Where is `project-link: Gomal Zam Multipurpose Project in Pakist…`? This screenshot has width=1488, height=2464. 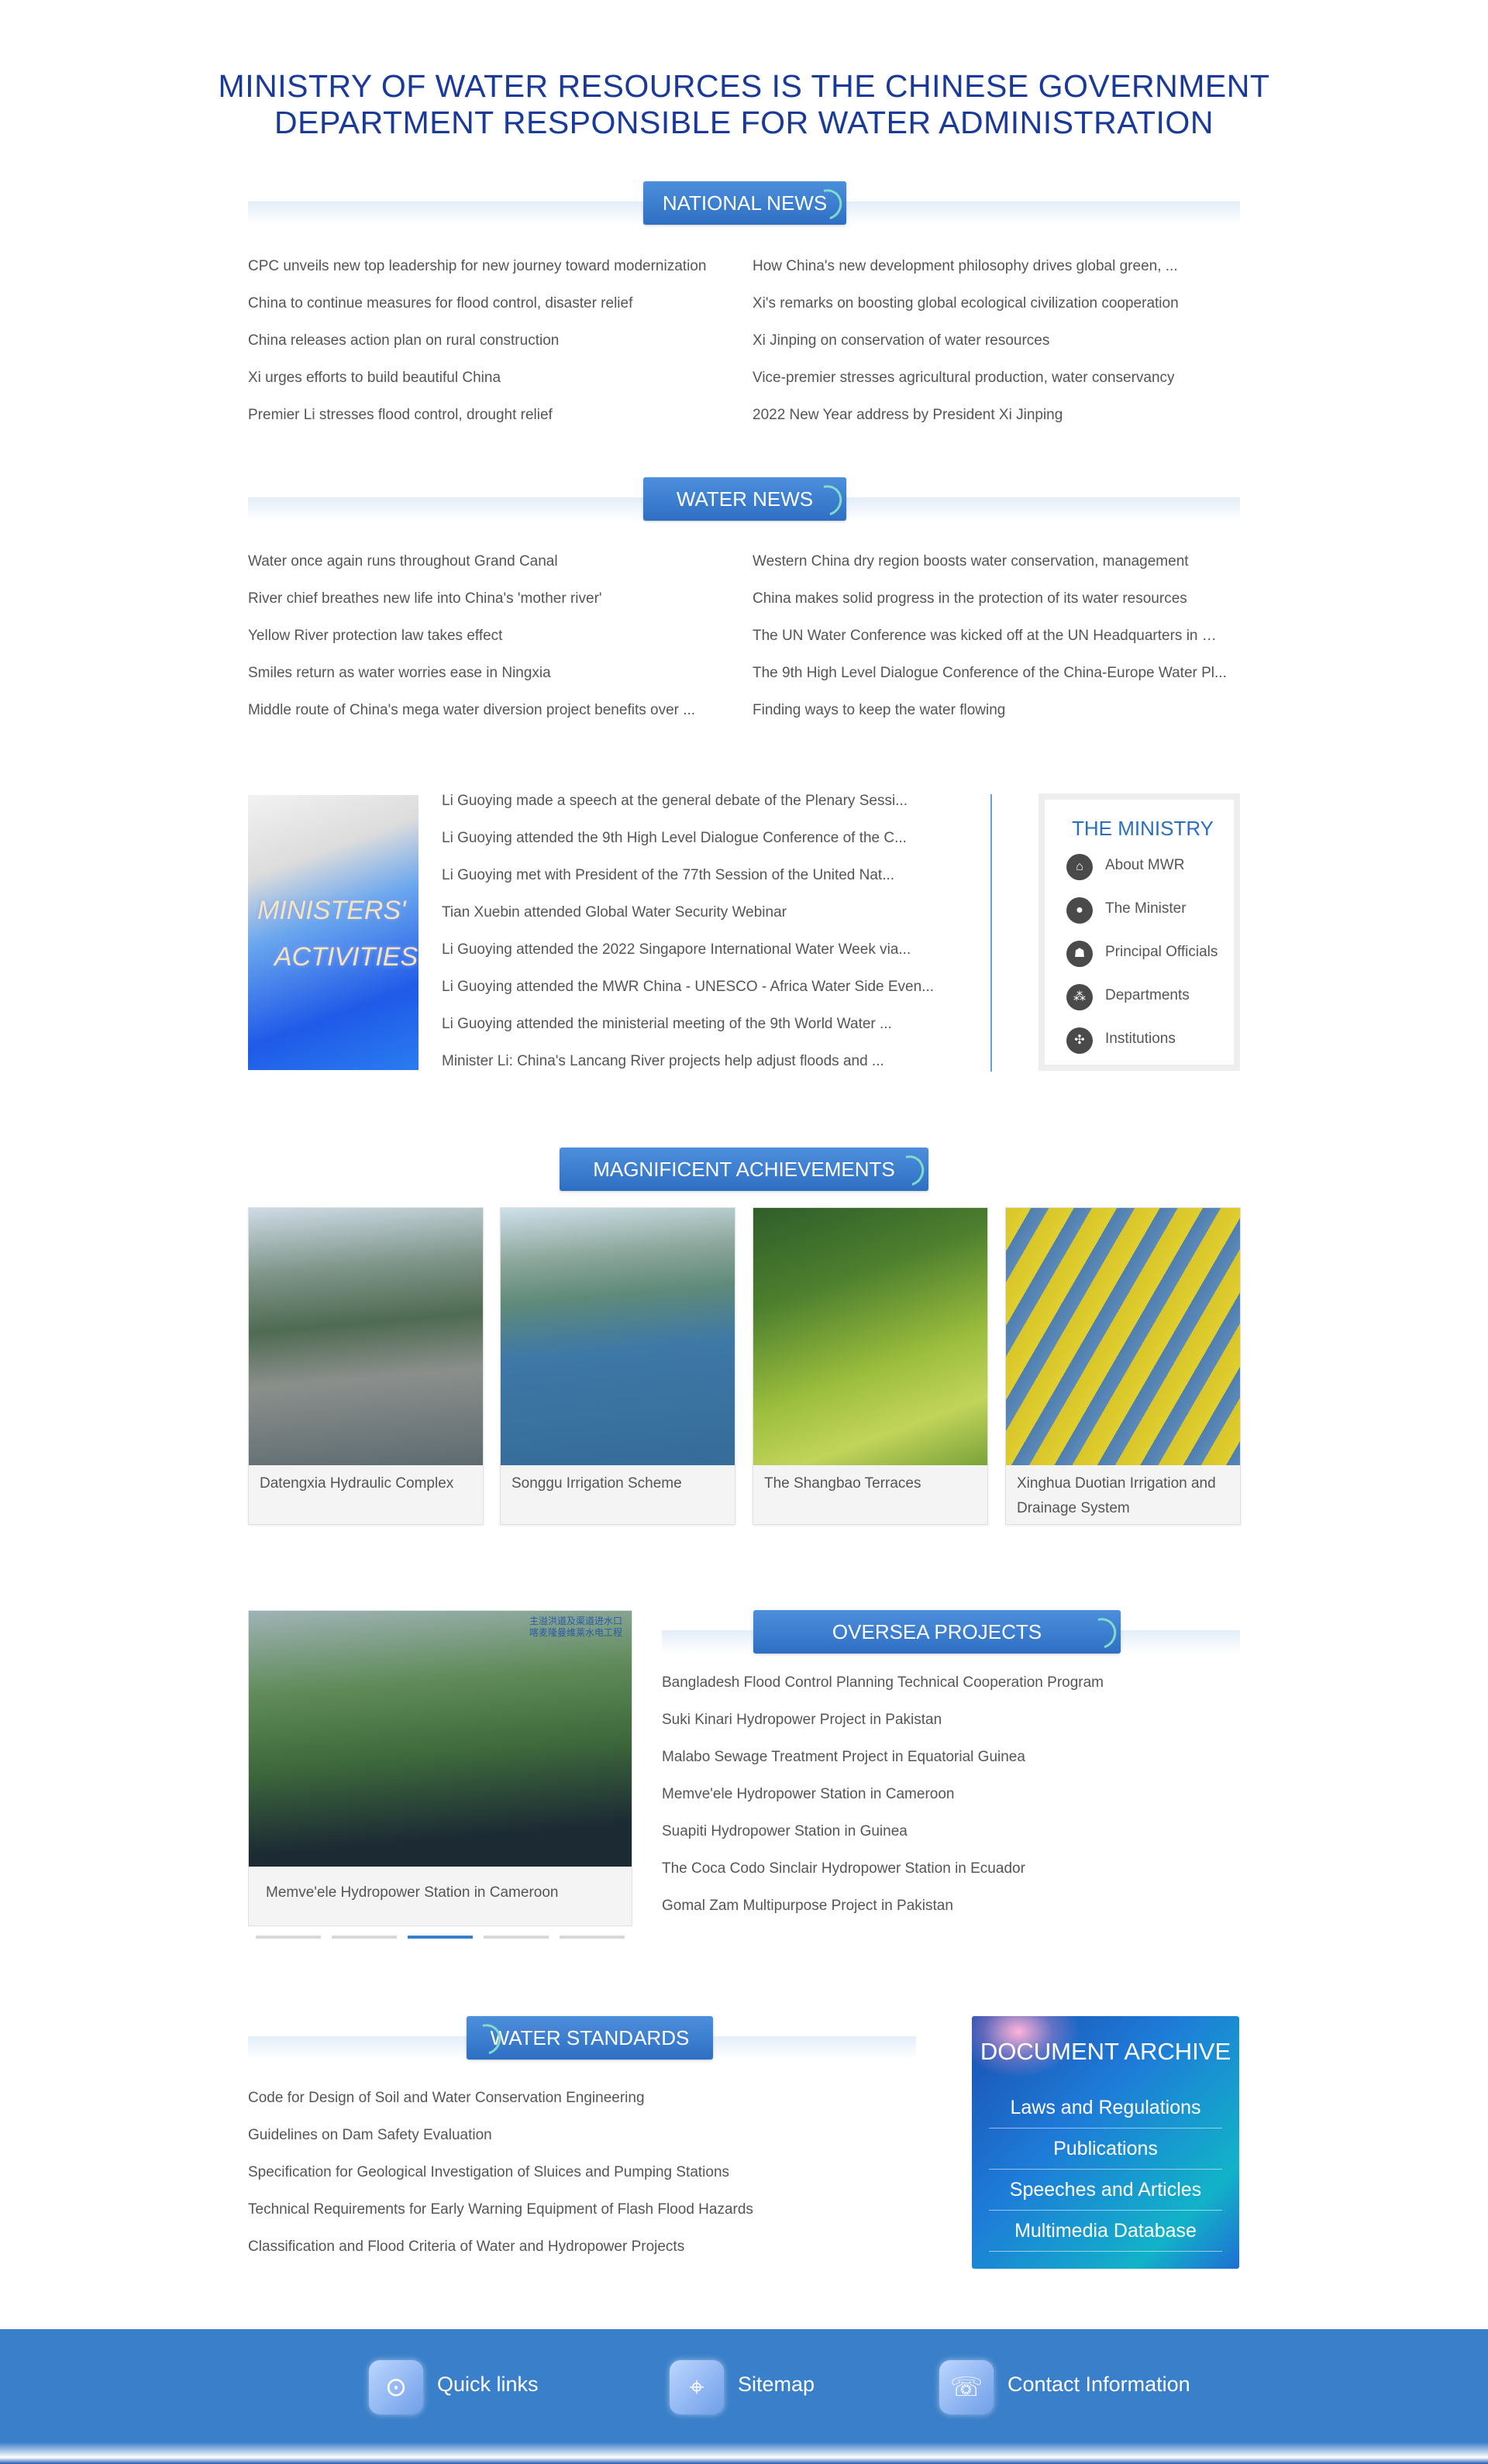 project-link: Gomal Zam Multipurpose Project in Pakist… is located at coordinates (951, 1913).